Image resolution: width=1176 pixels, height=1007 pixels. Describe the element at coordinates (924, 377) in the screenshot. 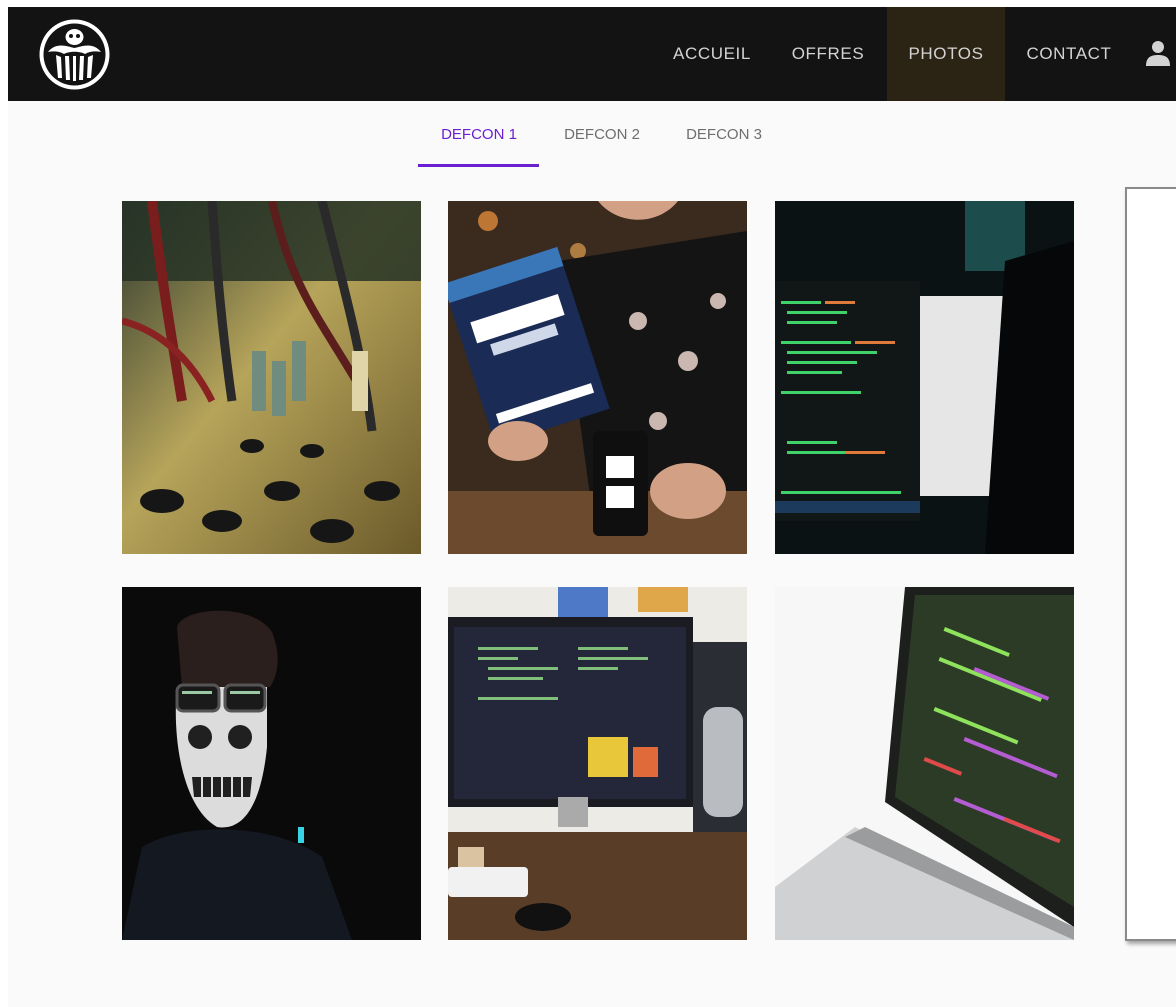

I see `photo-code-on-monitor` at that location.